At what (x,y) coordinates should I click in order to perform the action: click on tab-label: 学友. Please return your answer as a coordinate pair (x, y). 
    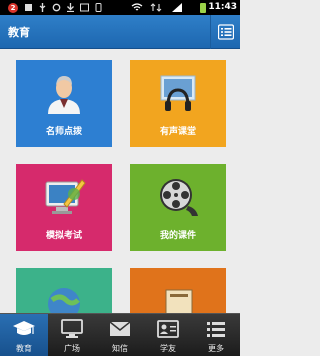
    Looking at the image, I should click on (168, 348).